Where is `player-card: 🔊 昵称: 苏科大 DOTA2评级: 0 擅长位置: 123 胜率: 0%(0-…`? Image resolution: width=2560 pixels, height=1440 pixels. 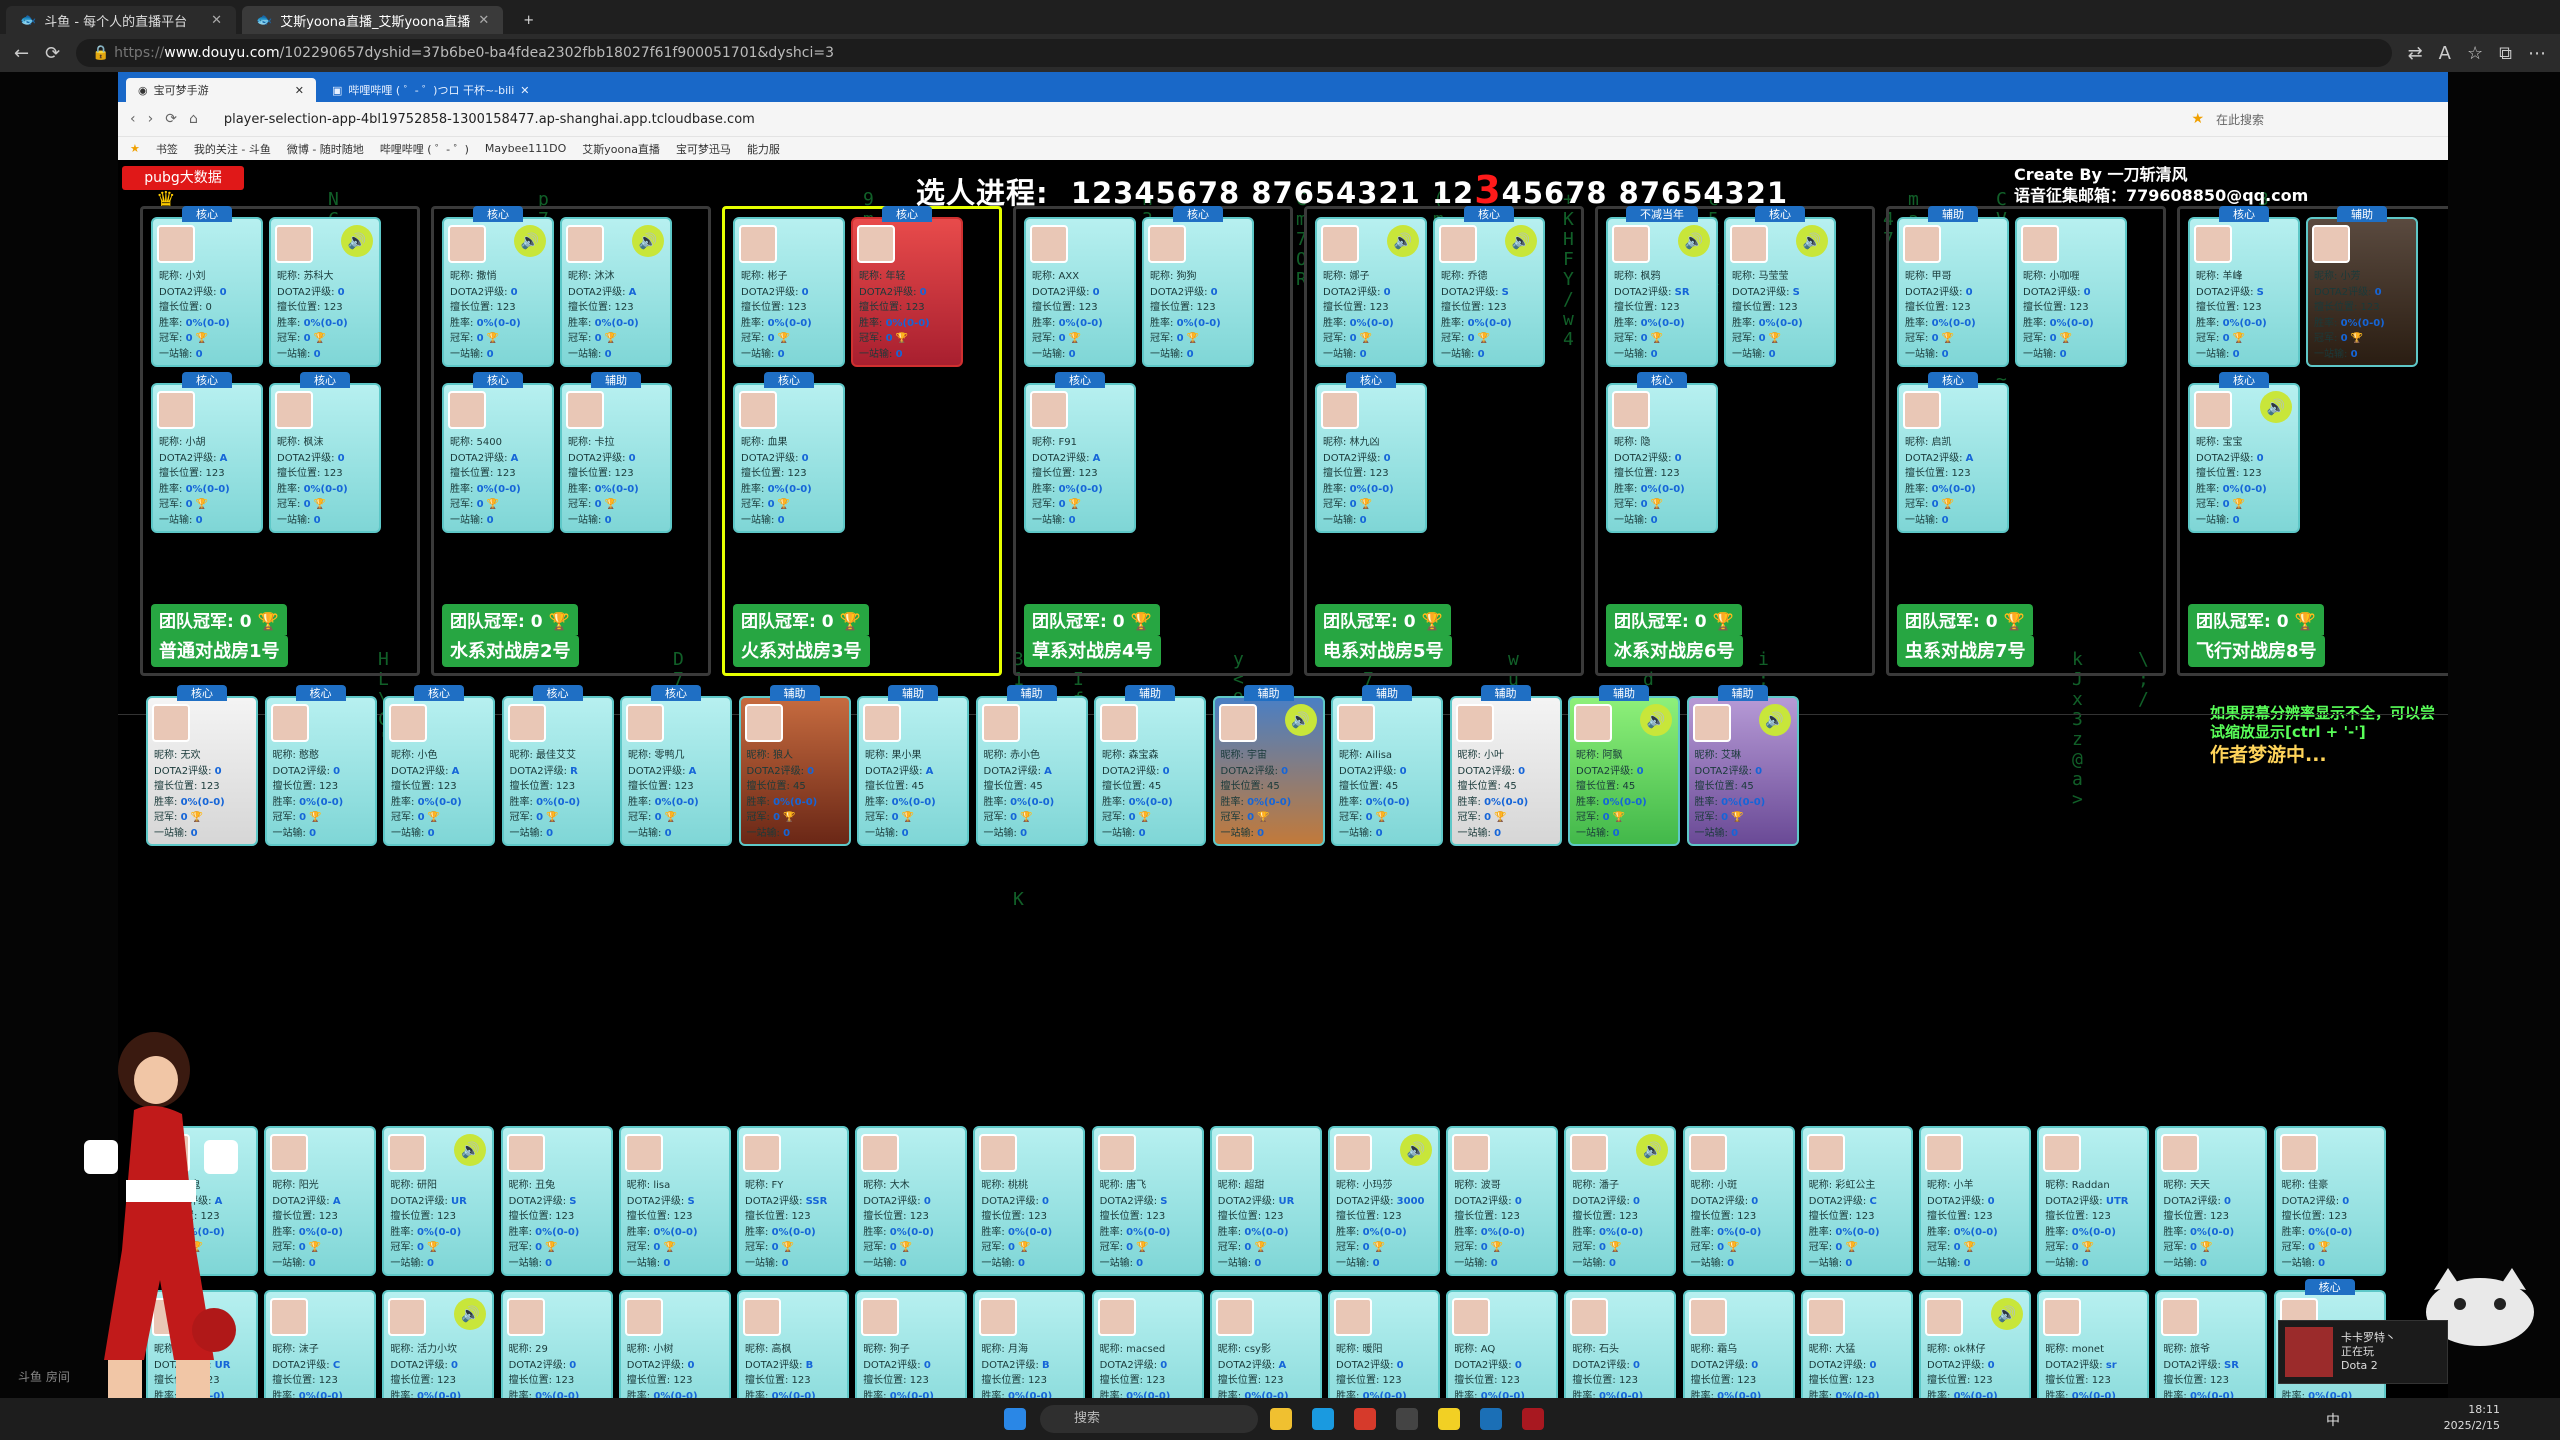 player-card: 🔊 昵称: 苏科大 DOTA2评级: 0 擅长位置: 123 胜率: 0%(0-… is located at coordinates (325, 292).